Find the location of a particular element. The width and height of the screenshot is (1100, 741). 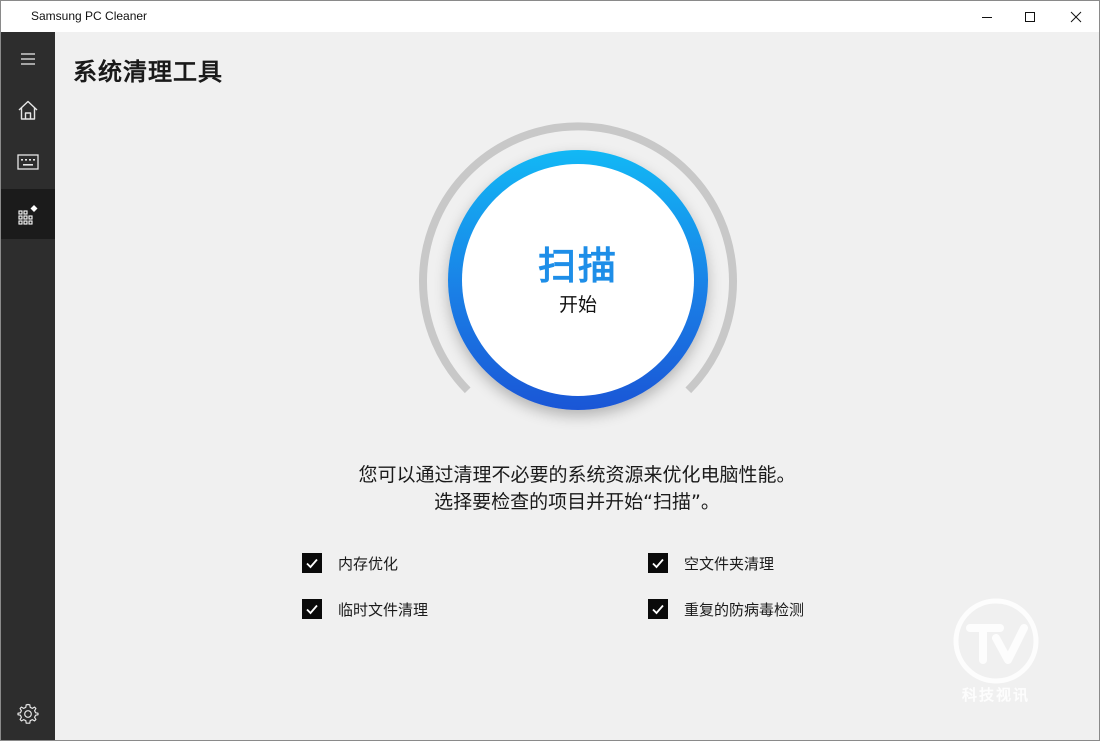

option-label: 重复的防病毒检测 is located at coordinates (744, 609).